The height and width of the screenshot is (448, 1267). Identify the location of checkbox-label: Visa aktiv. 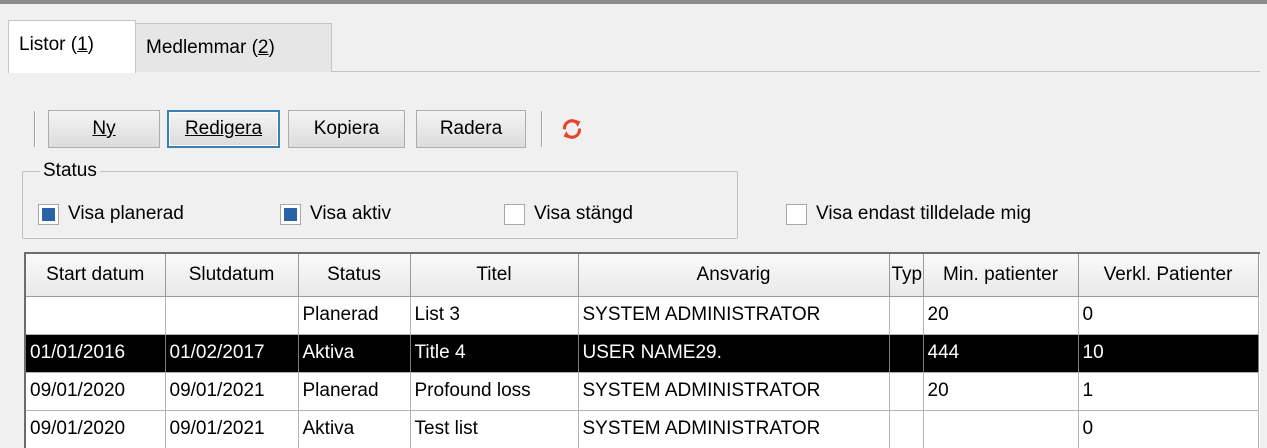
(350, 213).